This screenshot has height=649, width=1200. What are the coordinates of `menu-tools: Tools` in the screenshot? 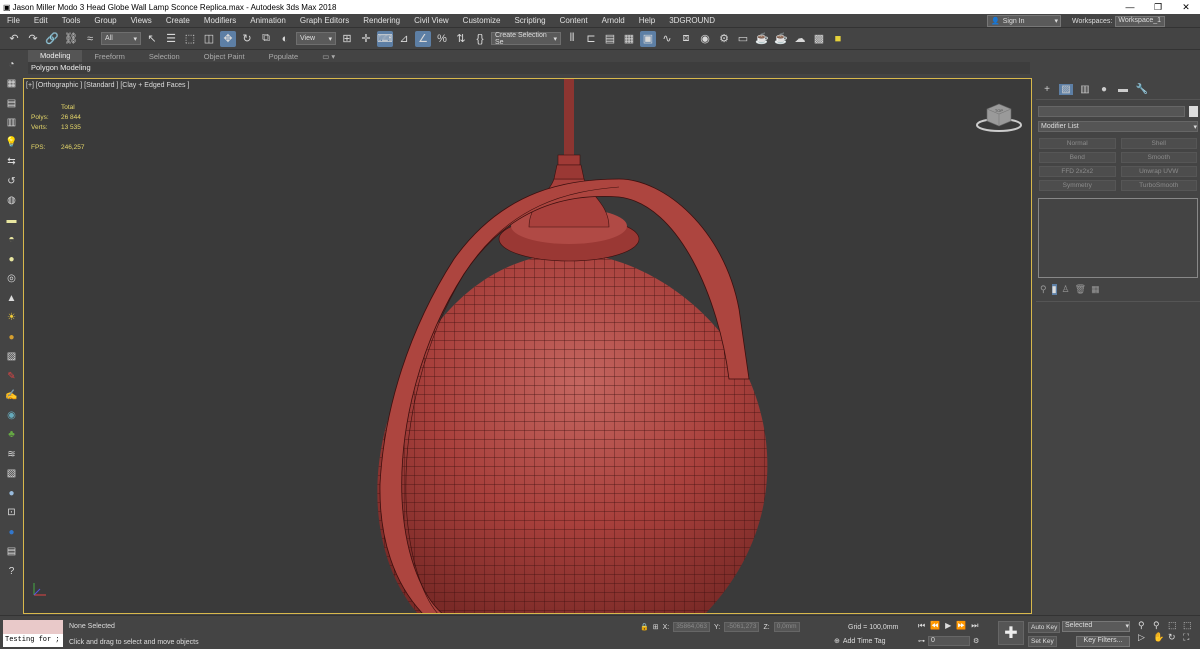 It's located at (71, 20).